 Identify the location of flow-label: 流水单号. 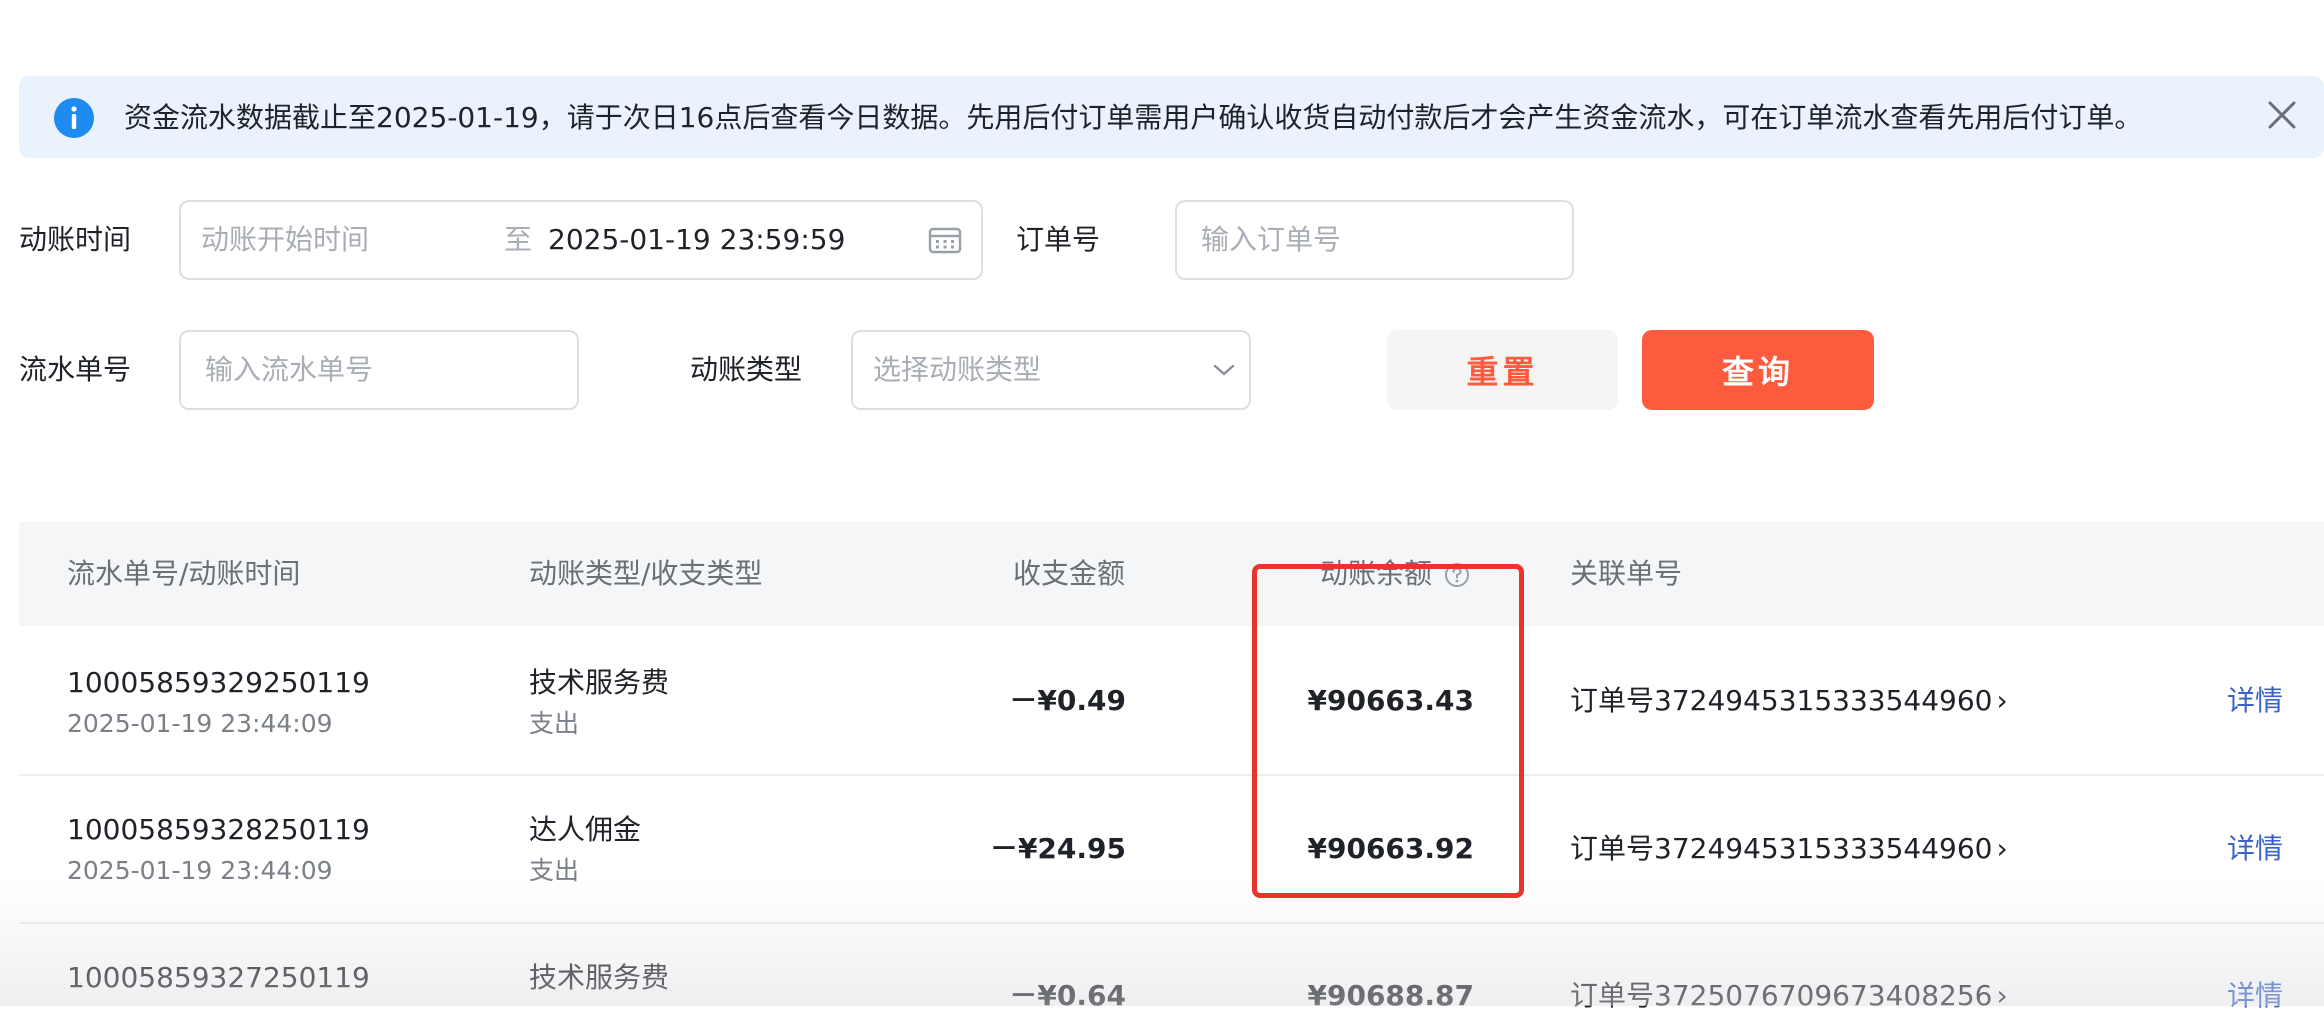
(75, 369).